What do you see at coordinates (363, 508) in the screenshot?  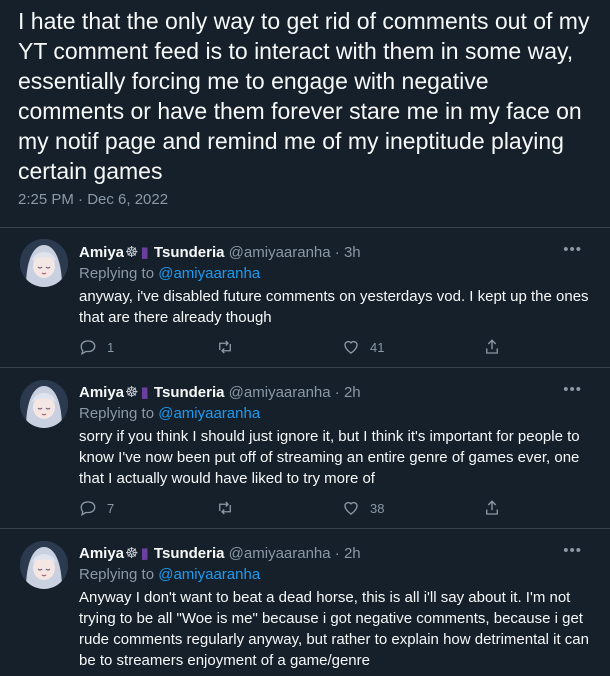 I see `like-button: 38` at bounding box center [363, 508].